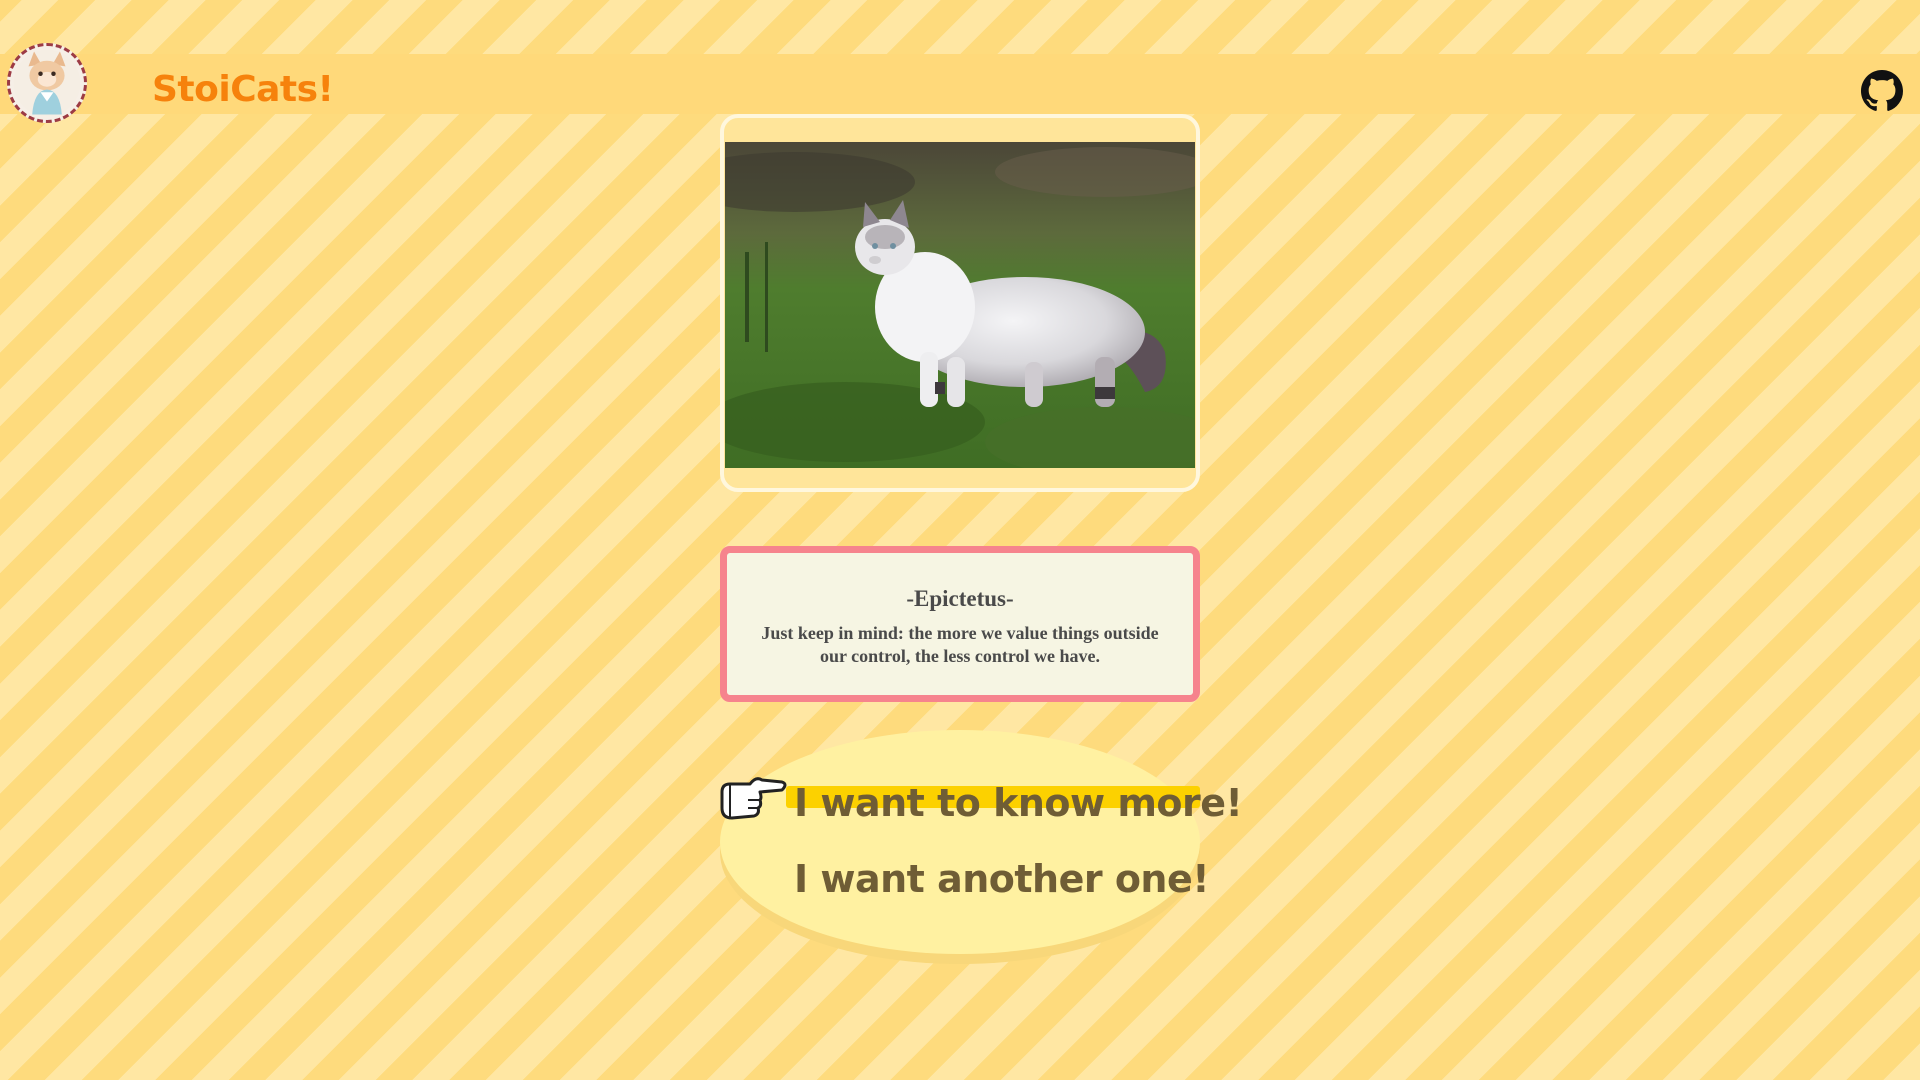 This screenshot has height=1080, width=1920. What do you see at coordinates (752, 799) in the screenshot?
I see `pointing-hand-icon` at bounding box center [752, 799].